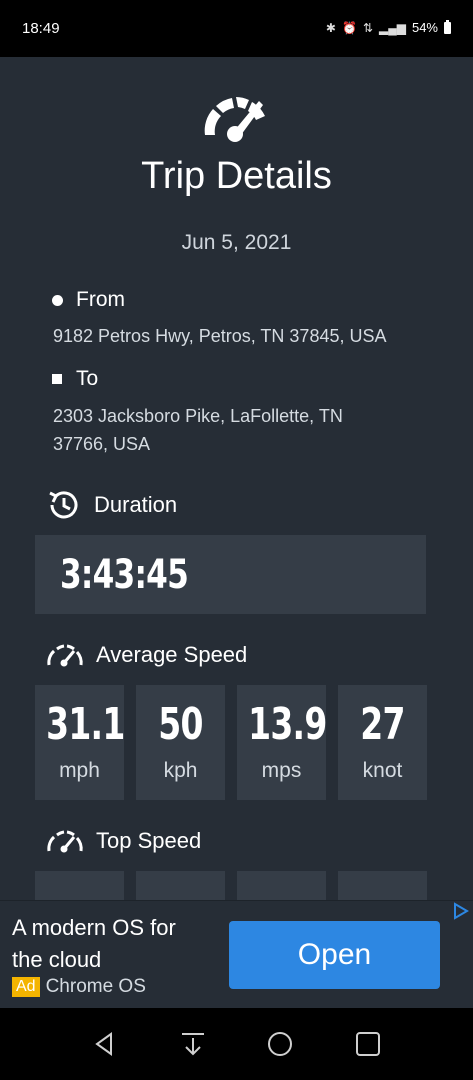 The height and width of the screenshot is (1080, 473). What do you see at coordinates (79, 770) in the screenshot?
I see `speed-unit: mph` at bounding box center [79, 770].